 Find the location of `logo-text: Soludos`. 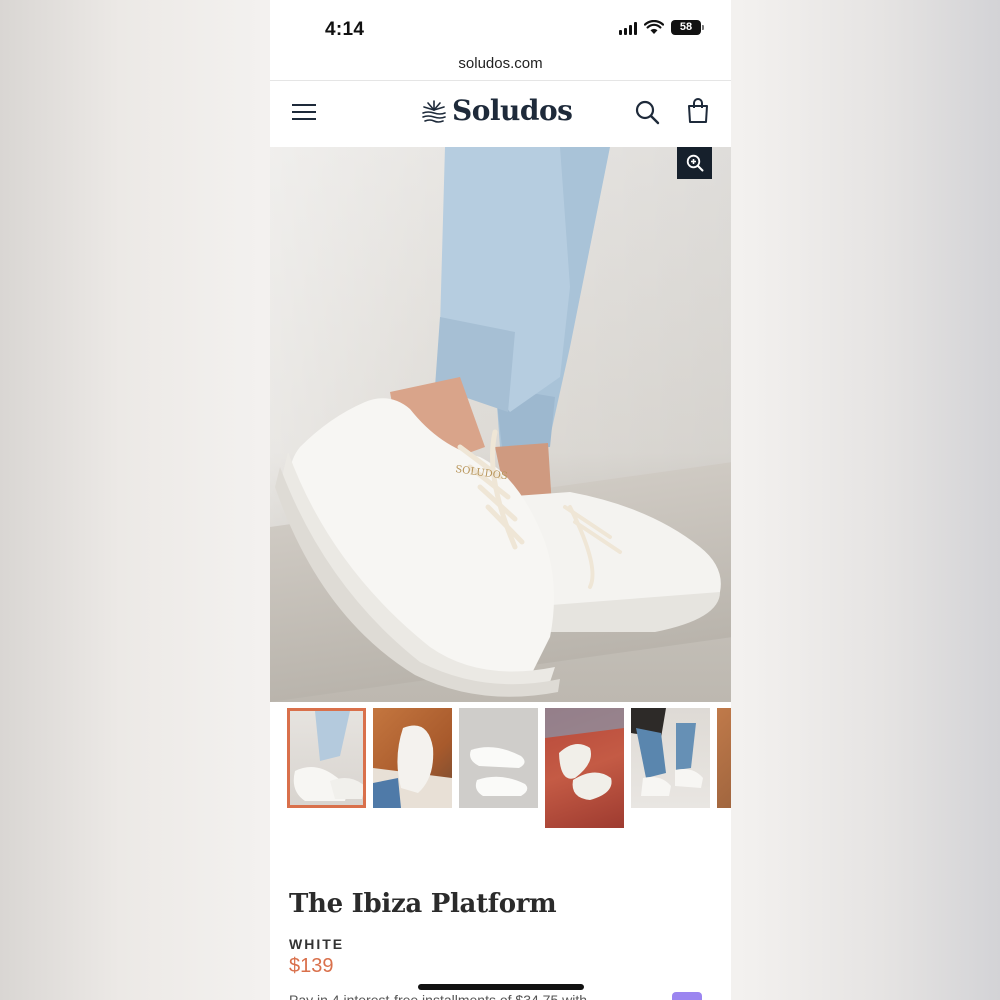

logo-text: Soludos is located at coordinates (512, 110).